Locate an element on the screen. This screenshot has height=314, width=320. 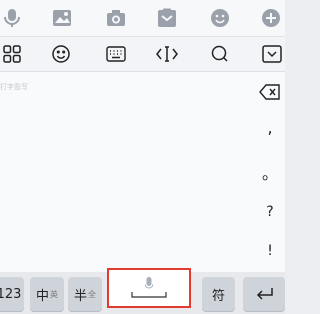
half-full-width-toggle: 半全 is located at coordinates (85, 294).